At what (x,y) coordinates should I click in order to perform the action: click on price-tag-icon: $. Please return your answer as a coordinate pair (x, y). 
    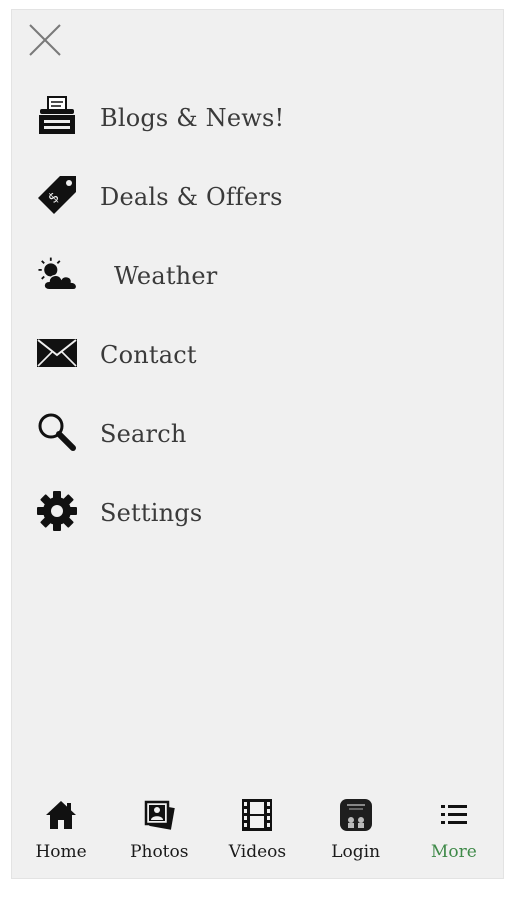
    Looking at the image, I should click on (59, 195).